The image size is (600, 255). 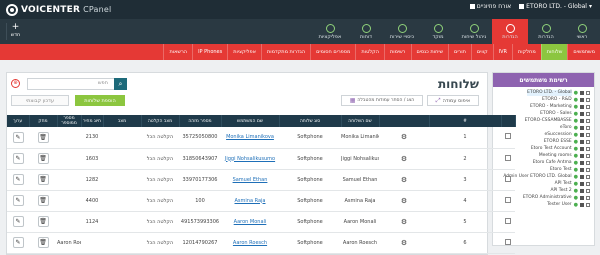 I want to click on brand-logo: VOICENTER CPanel, so click(x=58, y=9).